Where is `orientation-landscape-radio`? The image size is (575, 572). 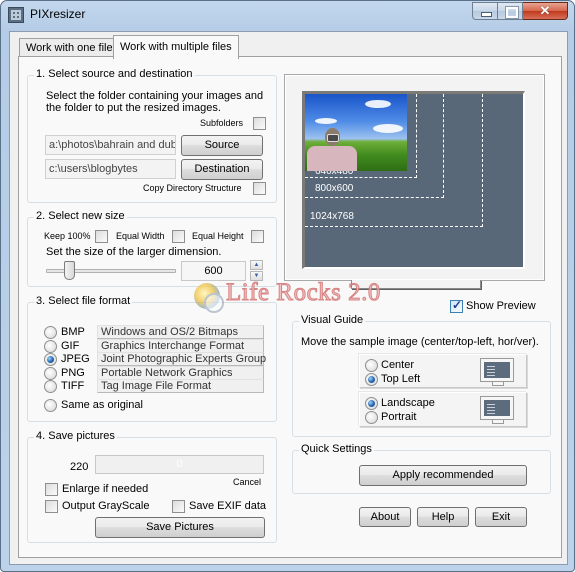
orientation-landscape-radio is located at coordinates (371, 403).